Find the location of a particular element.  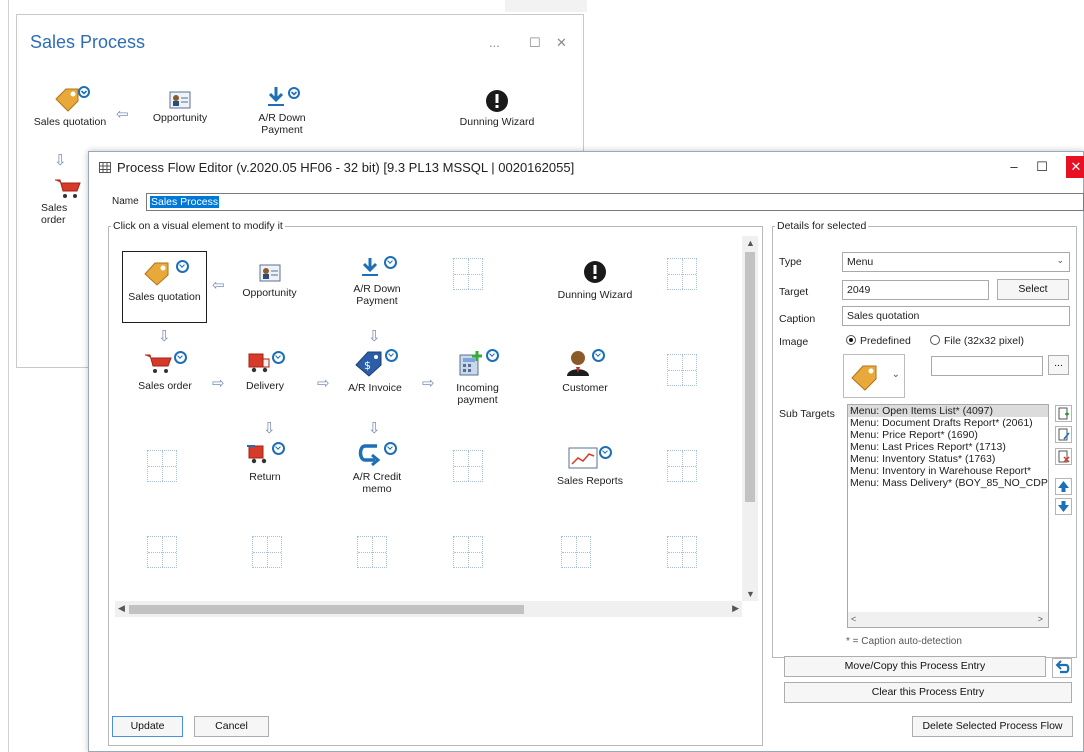

undo-button is located at coordinates (1062, 668).